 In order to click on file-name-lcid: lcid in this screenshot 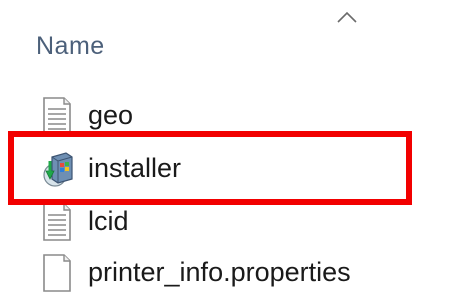, I will do `click(108, 221)`.